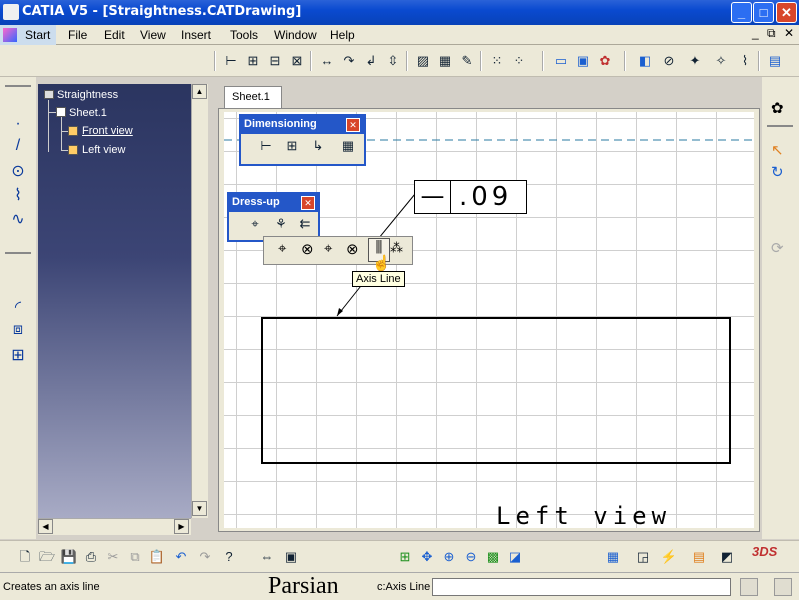 Image resolution: width=799 pixels, height=600 pixels. I want to click on dimensions-icon: ⊢, so click(266, 148).